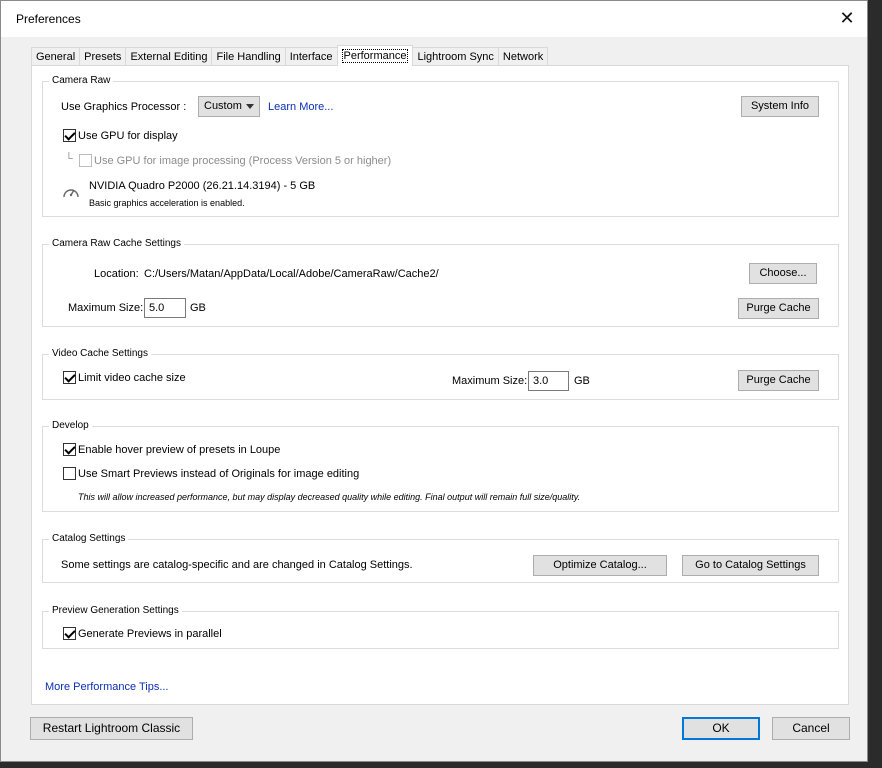  Describe the element at coordinates (48, 19) in the screenshot. I see `window-title: Preferences` at that location.